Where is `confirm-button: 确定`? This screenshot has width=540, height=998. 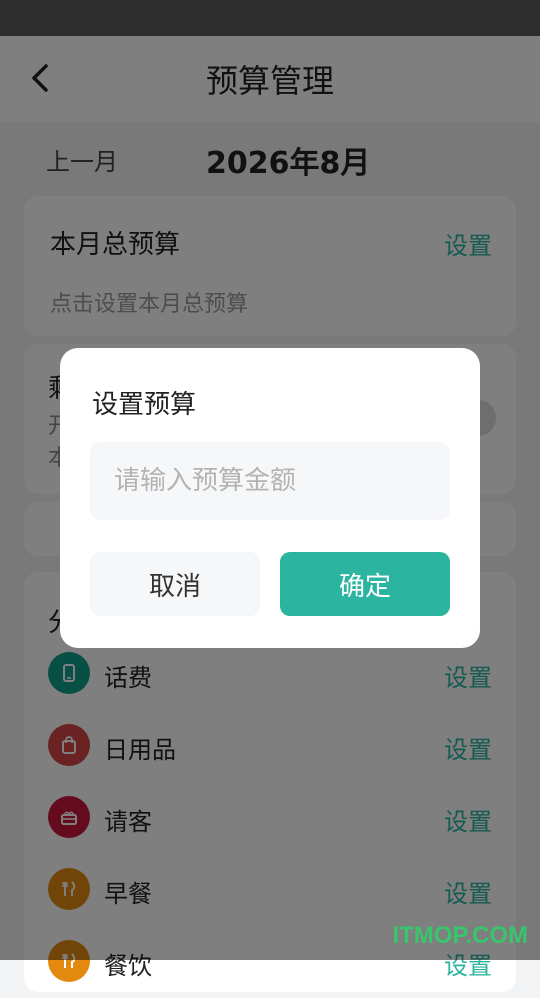 confirm-button: 确定 is located at coordinates (365, 584).